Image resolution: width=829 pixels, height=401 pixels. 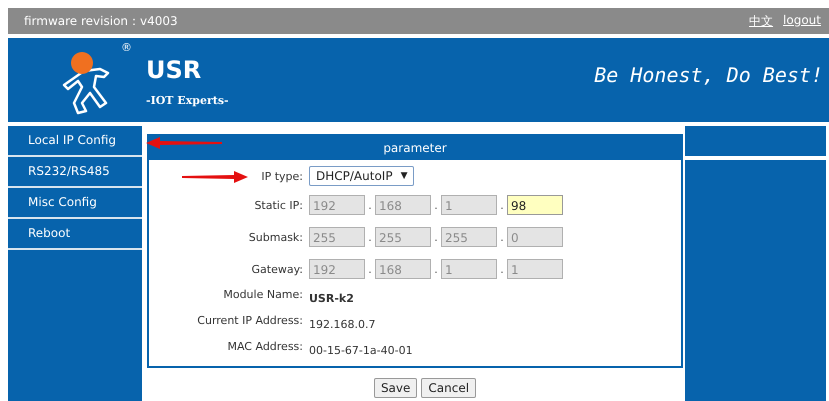 What do you see at coordinates (278, 205) in the screenshot?
I see `field-label: Static IP:` at bounding box center [278, 205].